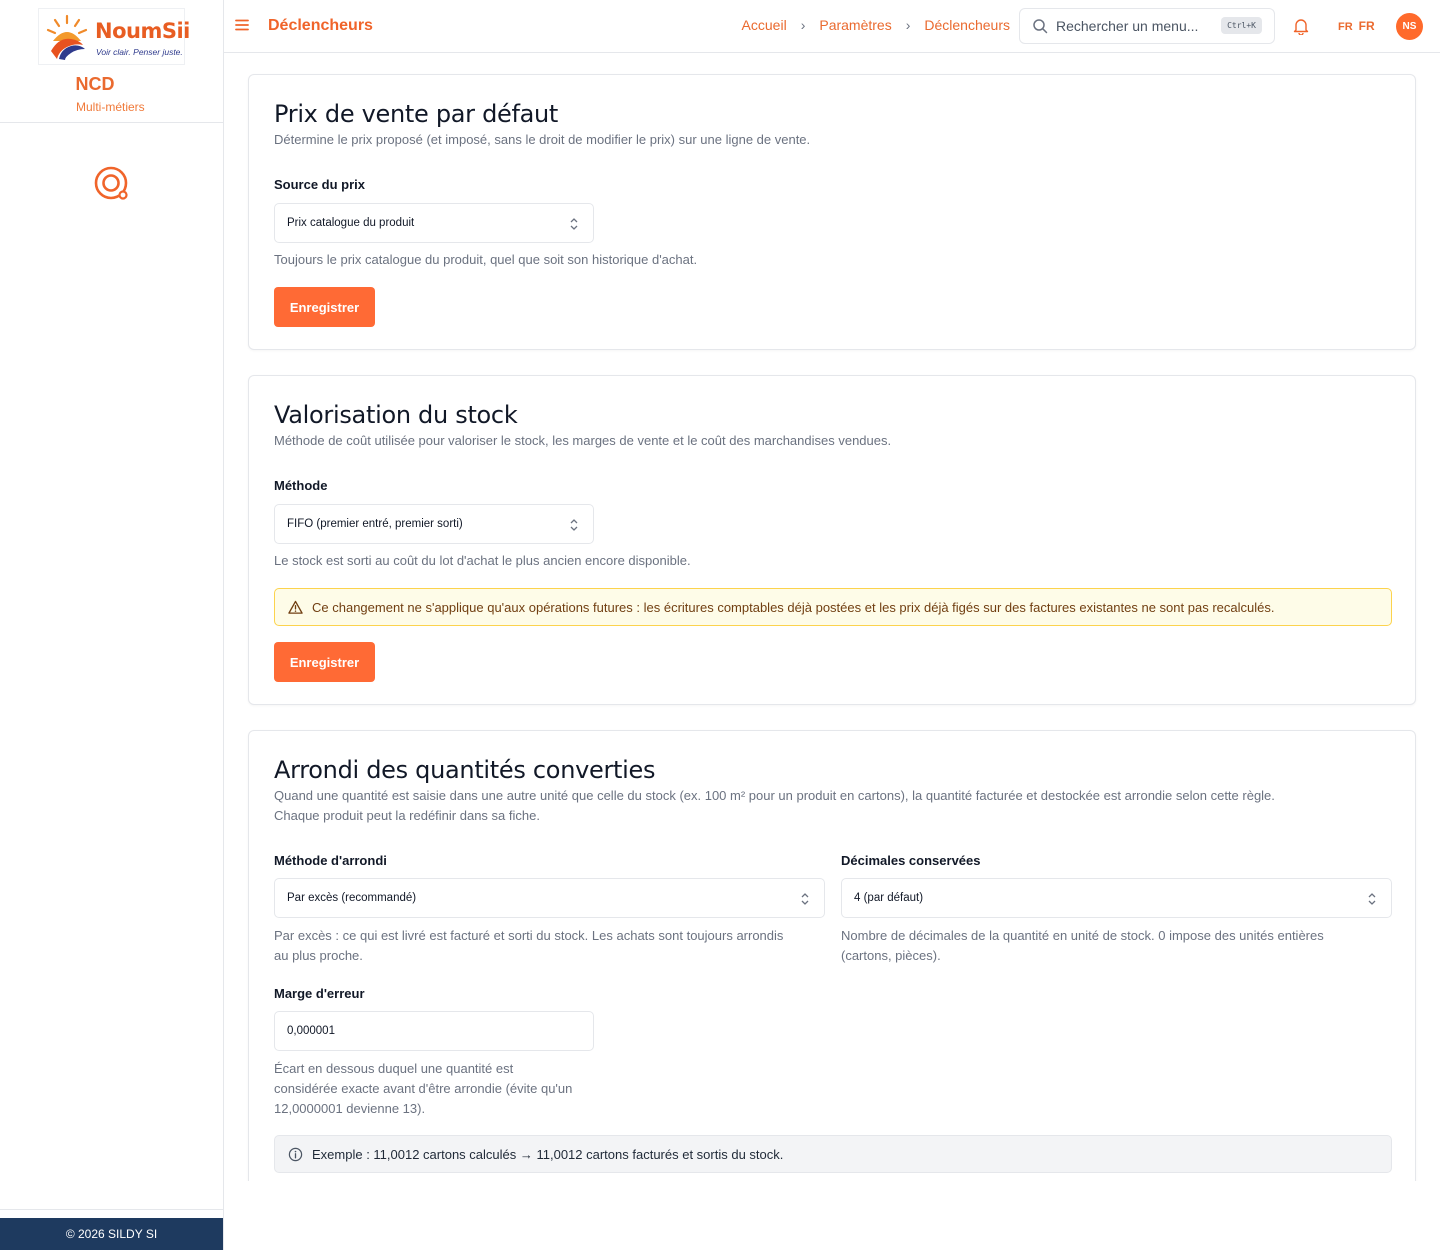 The height and width of the screenshot is (1250, 1440). Describe the element at coordinates (111, 1234) in the screenshot. I see `copyright-footer: © 2026 SILDY SI` at that location.